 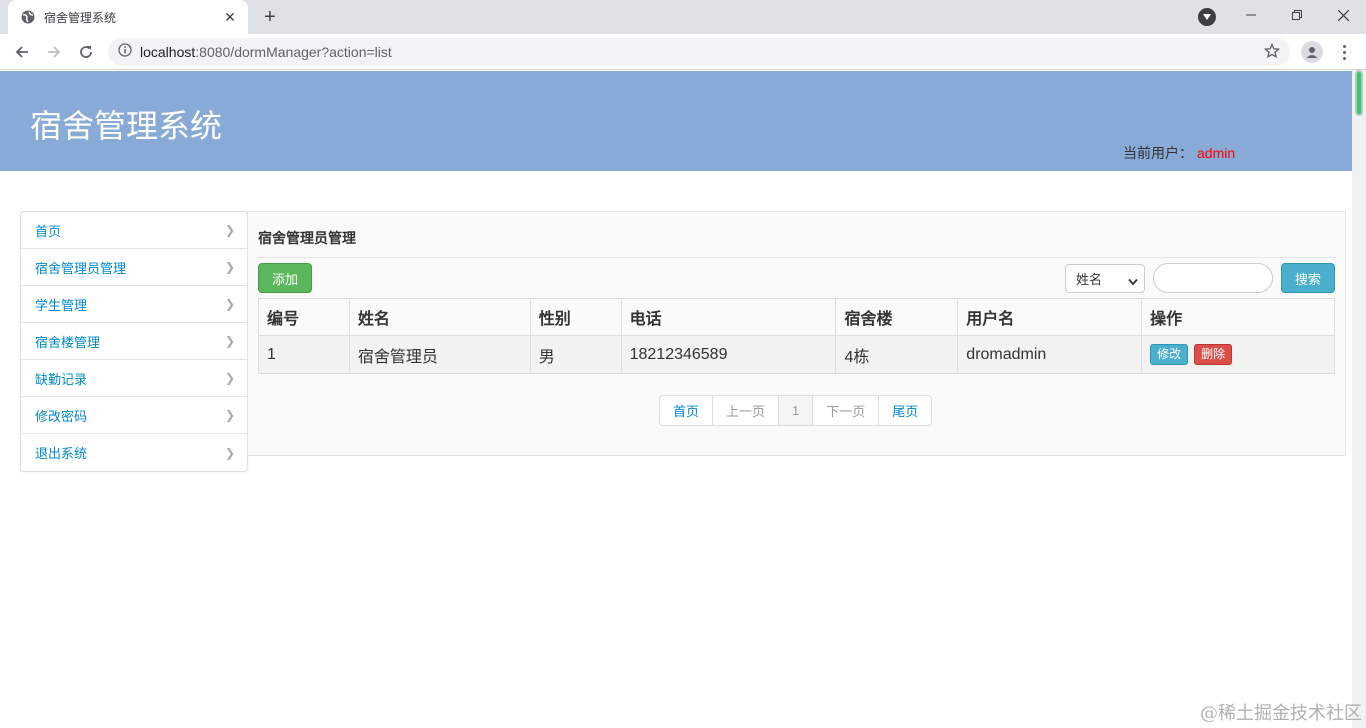 I want to click on cell-building: 4栋, so click(x=897, y=354).